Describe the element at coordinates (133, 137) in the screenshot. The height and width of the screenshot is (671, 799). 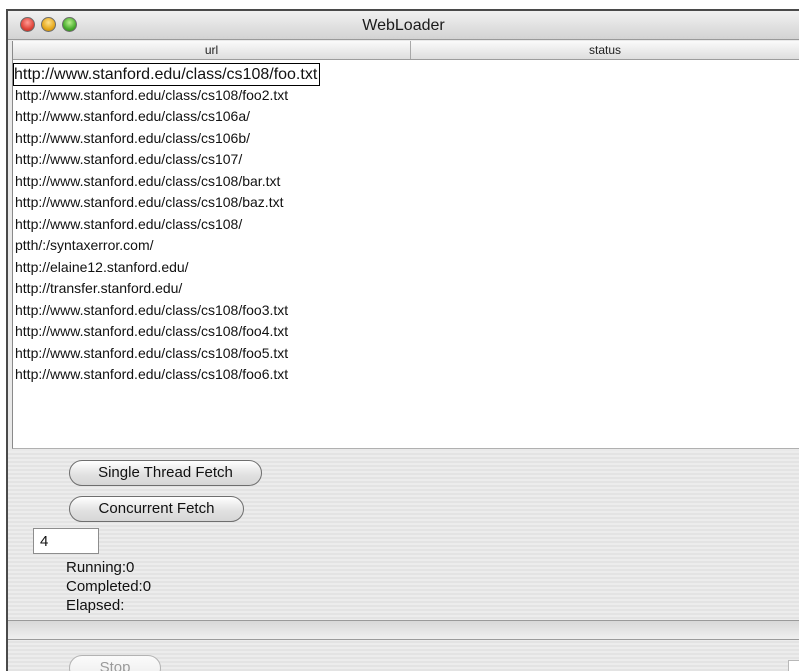
I see `url-cell: http://www.stanford.edu/class/cs106b/` at that location.